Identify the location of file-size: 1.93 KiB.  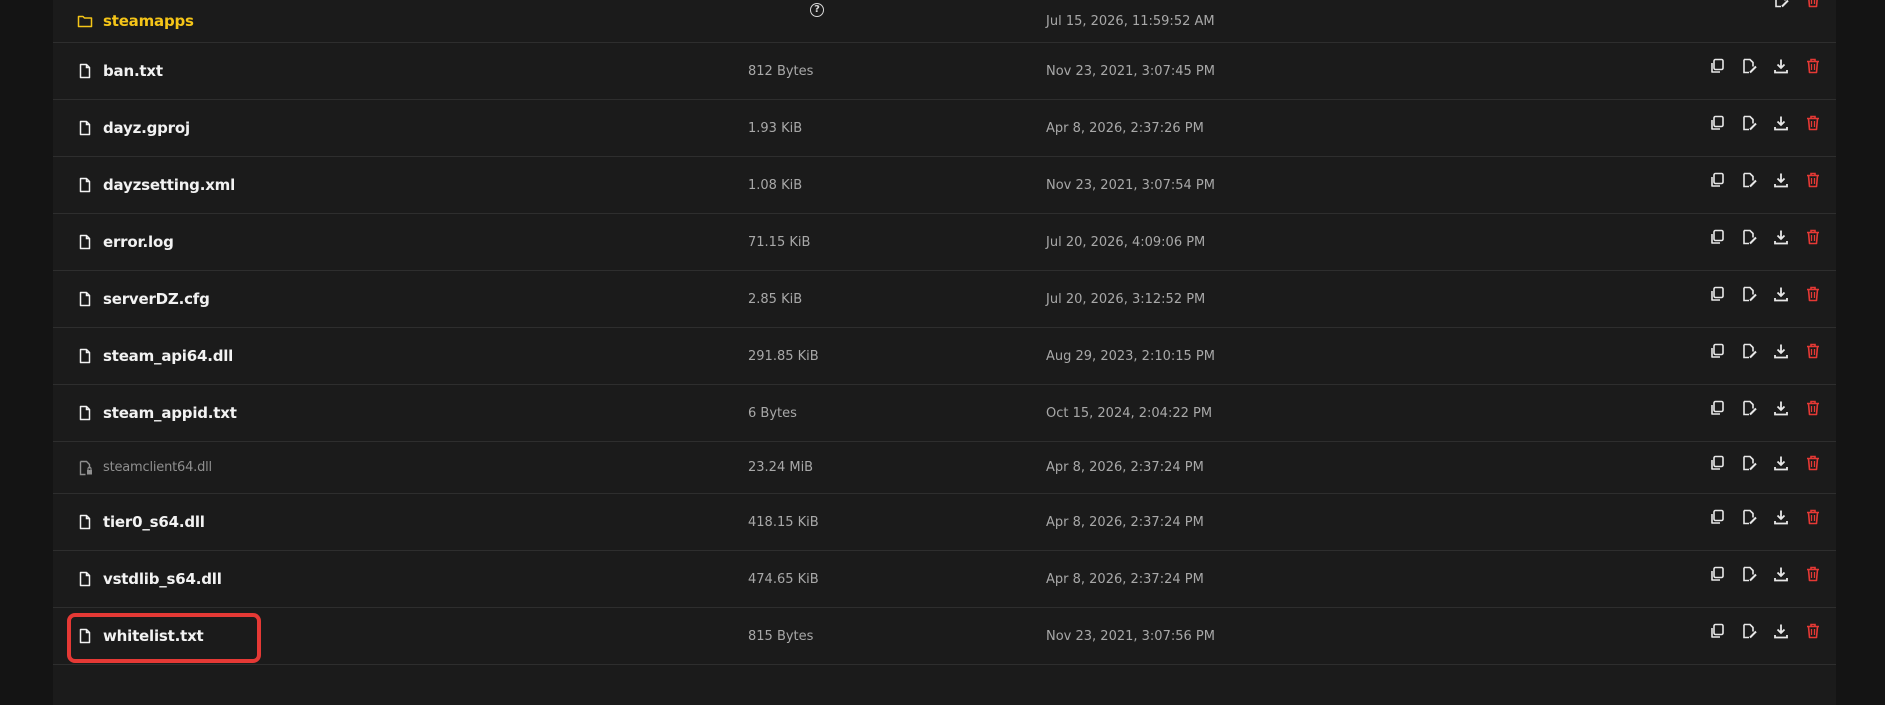
(775, 128).